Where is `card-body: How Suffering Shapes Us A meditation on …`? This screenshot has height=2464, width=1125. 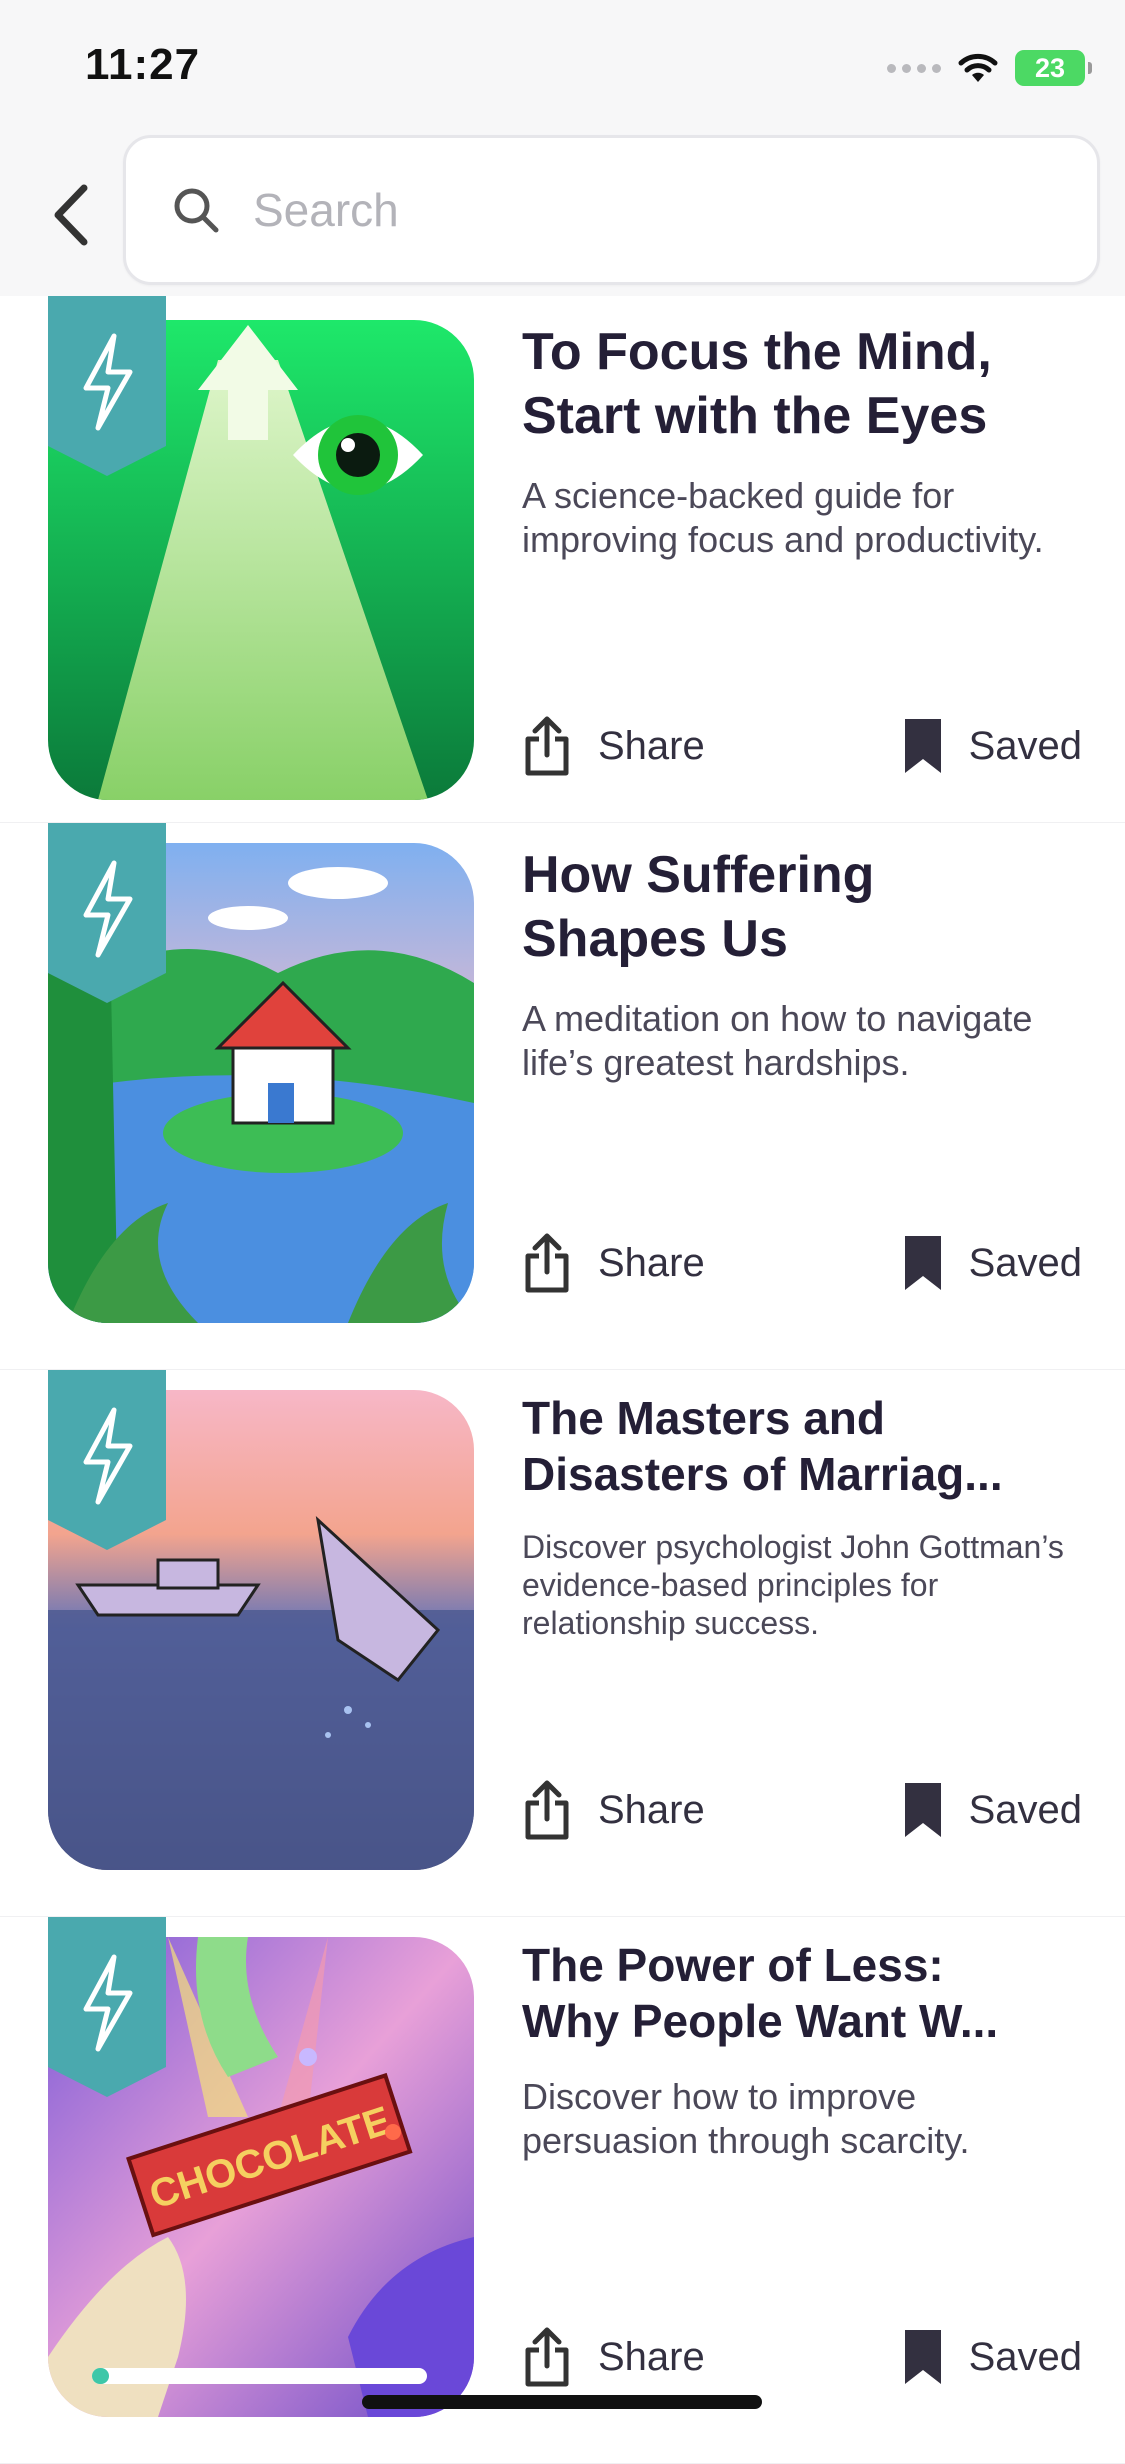 card-body: How Suffering Shapes Us A meditation on … is located at coordinates (807, 964).